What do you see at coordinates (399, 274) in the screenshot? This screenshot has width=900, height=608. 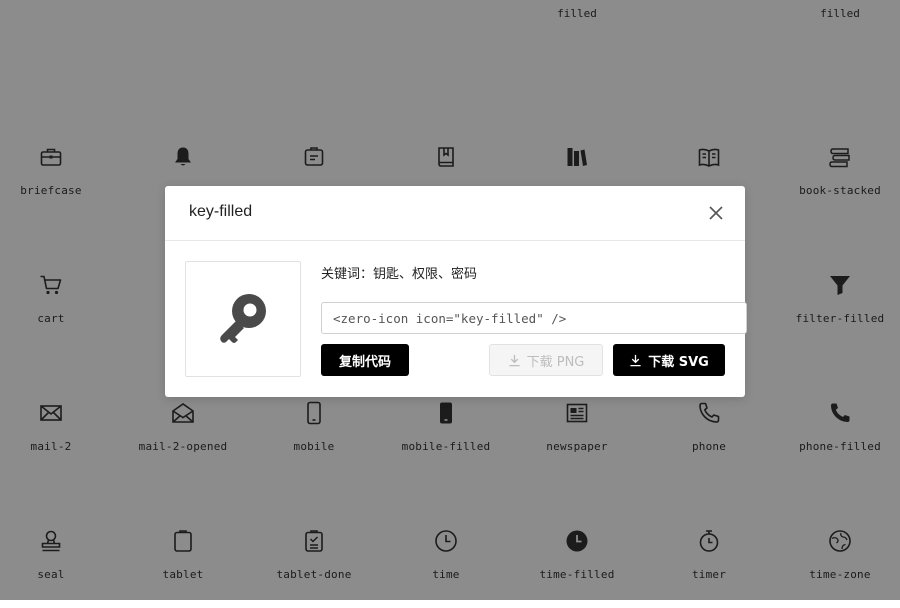 I see `keywords-text: 关键词：钥匙、权限、密码` at bounding box center [399, 274].